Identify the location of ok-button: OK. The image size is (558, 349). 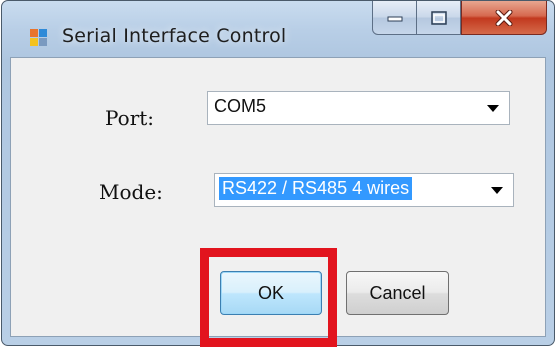
(271, 293).